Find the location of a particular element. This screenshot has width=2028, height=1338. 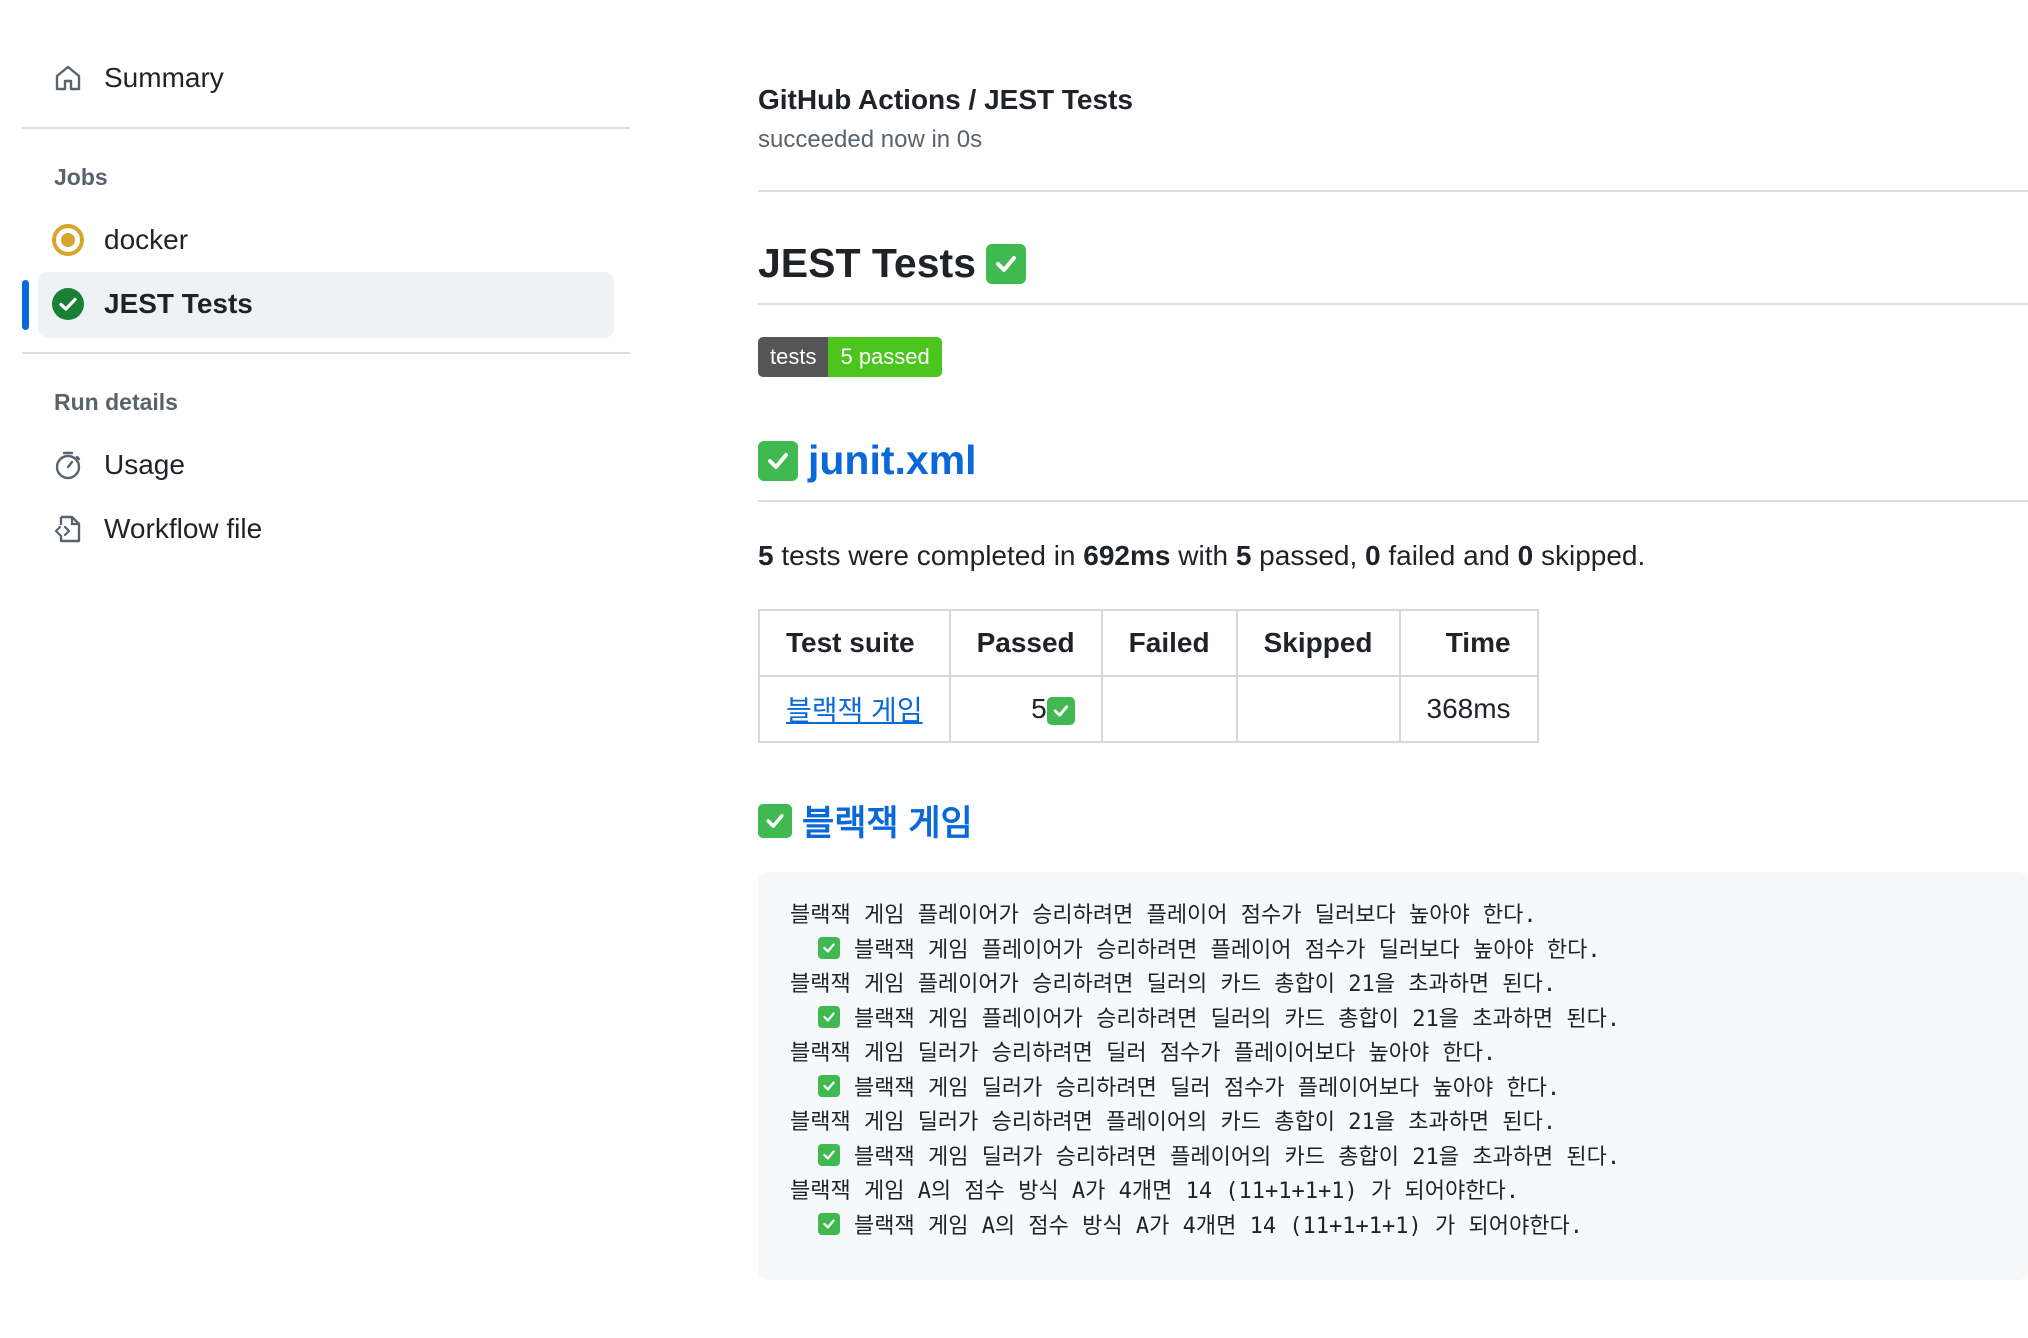

tests-badge: tests 5 passed is located at coordinates (850, 357).